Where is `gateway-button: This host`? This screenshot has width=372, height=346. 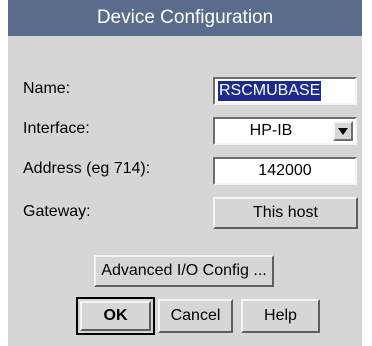 gateway-button: This host is located at coordinates (285, 213).